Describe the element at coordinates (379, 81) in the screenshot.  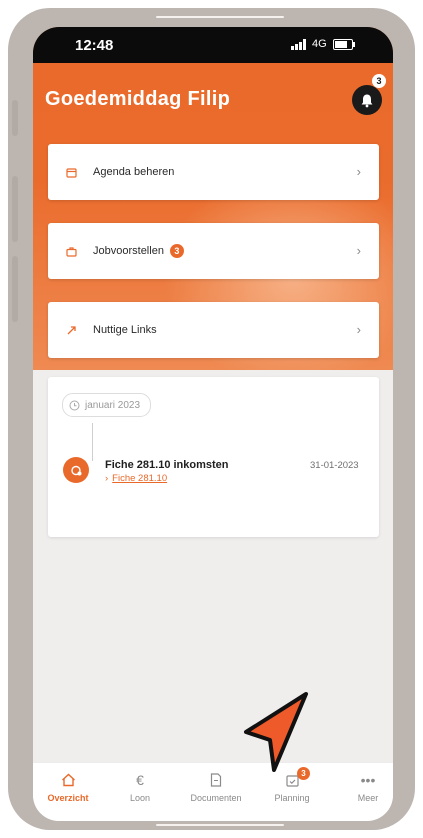
I see `notification-badge: 3` at that location.